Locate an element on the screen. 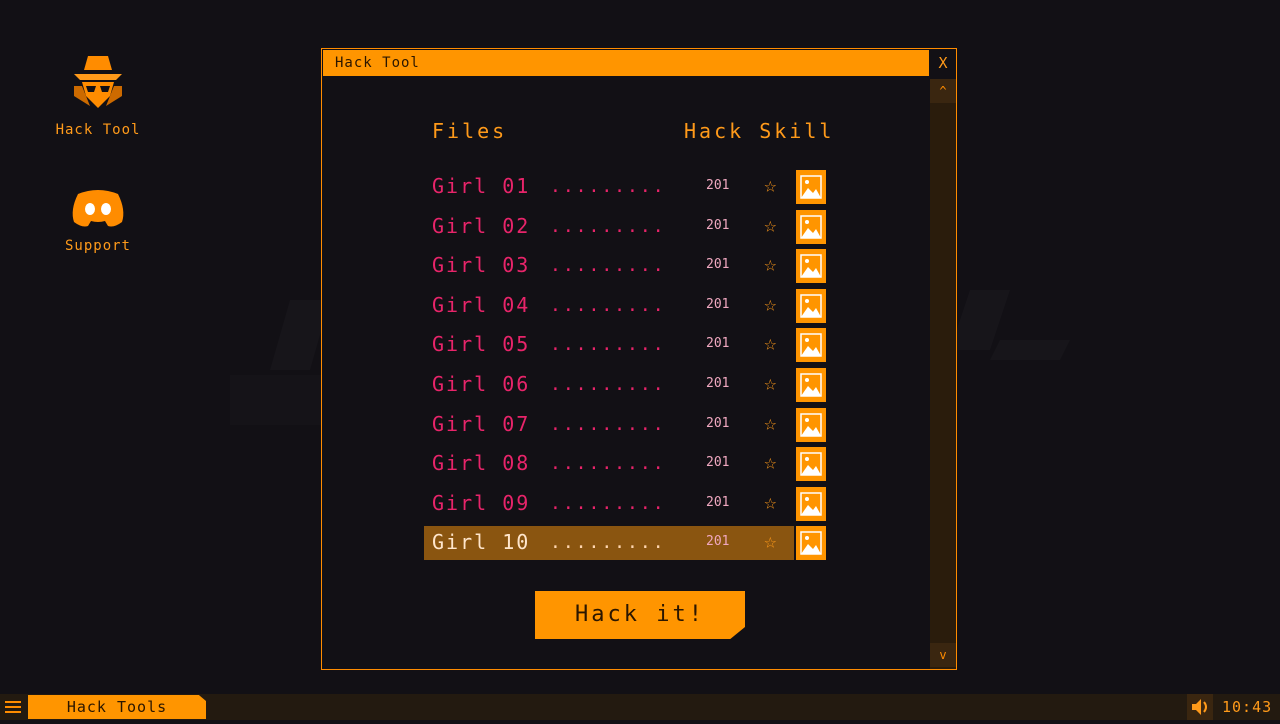 Image resolution: width=1280 pixels, height=724 pixels. desktop-icon-hack-tool: Hack Tool is located at coordinates (98, 95).